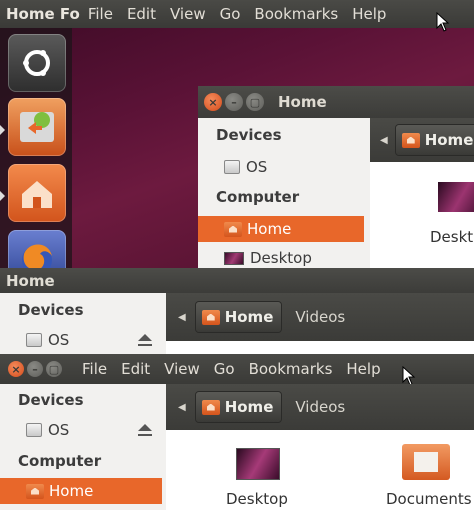  I want to click on file-view, so click(320, 347).